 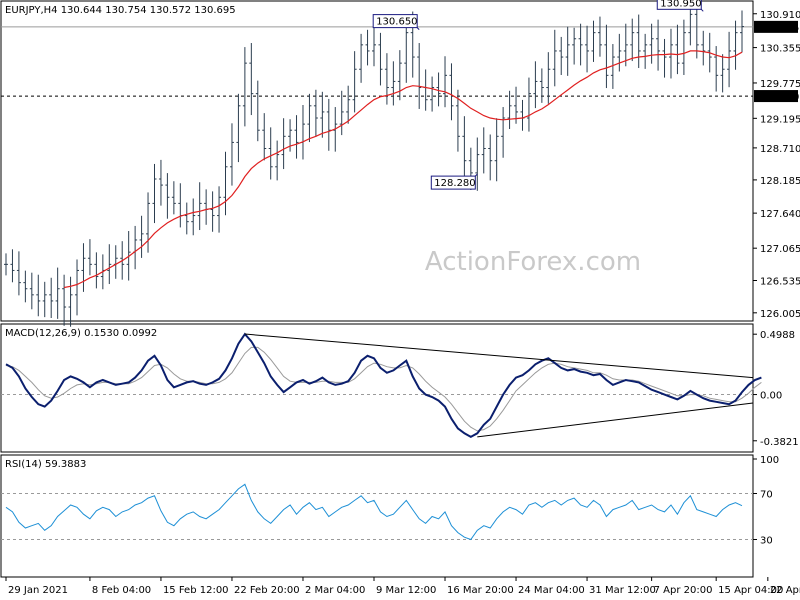 I want to click on macd-panel-title: MACD(12,26,9) 0.1530 0.0992, so click(x=81, y=333).